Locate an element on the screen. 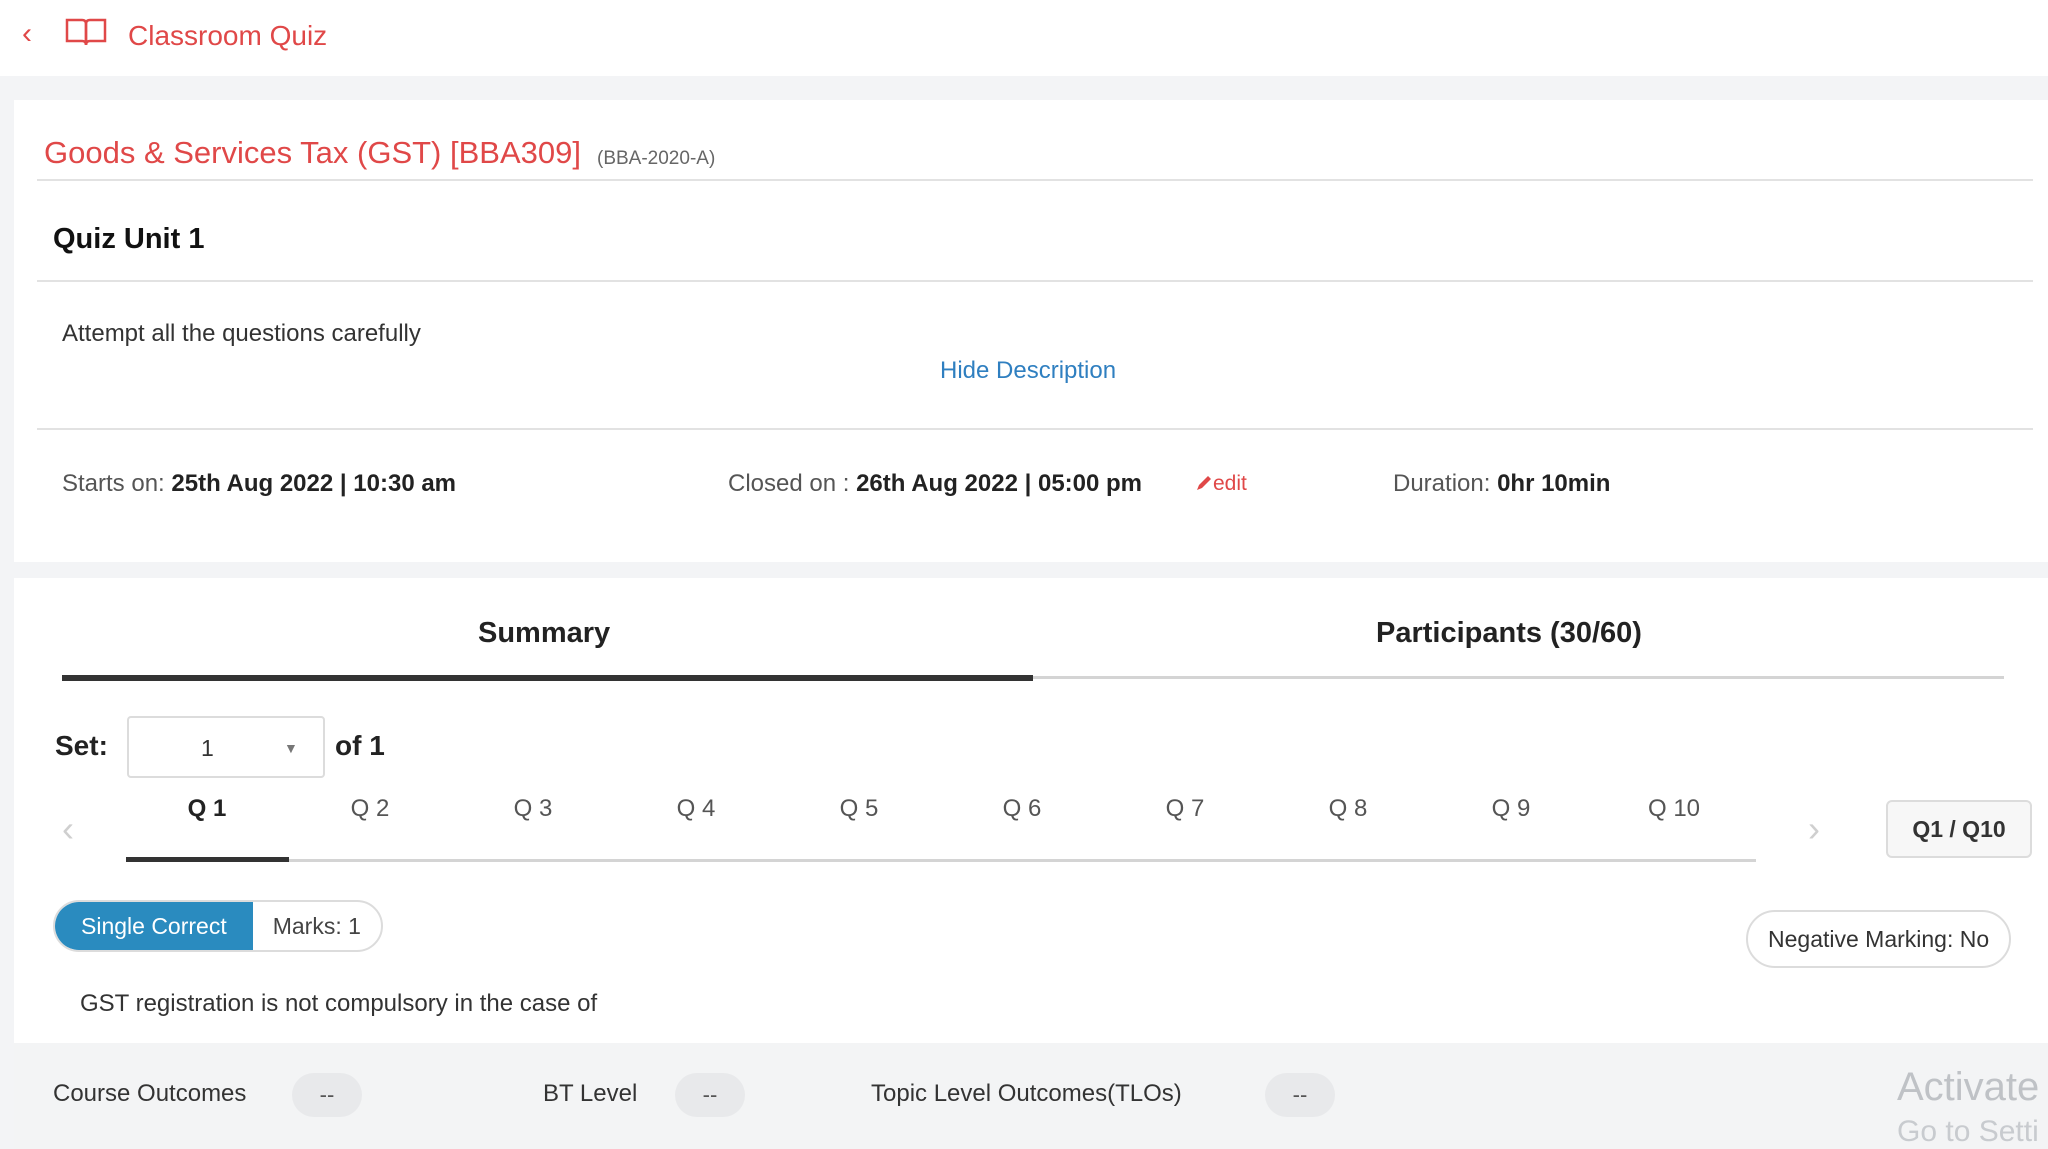 The image size is (2048, 1149). duration-value: 0hr 10min is located at coordinates (1554, 483).